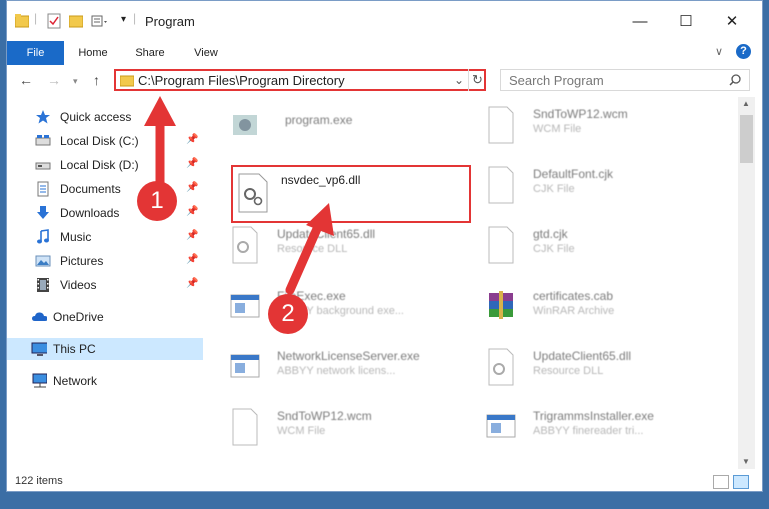 The height and width of the screenshot is (509, 769). What do you see at coordinates (239, 195) in the screenshot?
I see `annotation-arrows` at bounding box center [239, 195].